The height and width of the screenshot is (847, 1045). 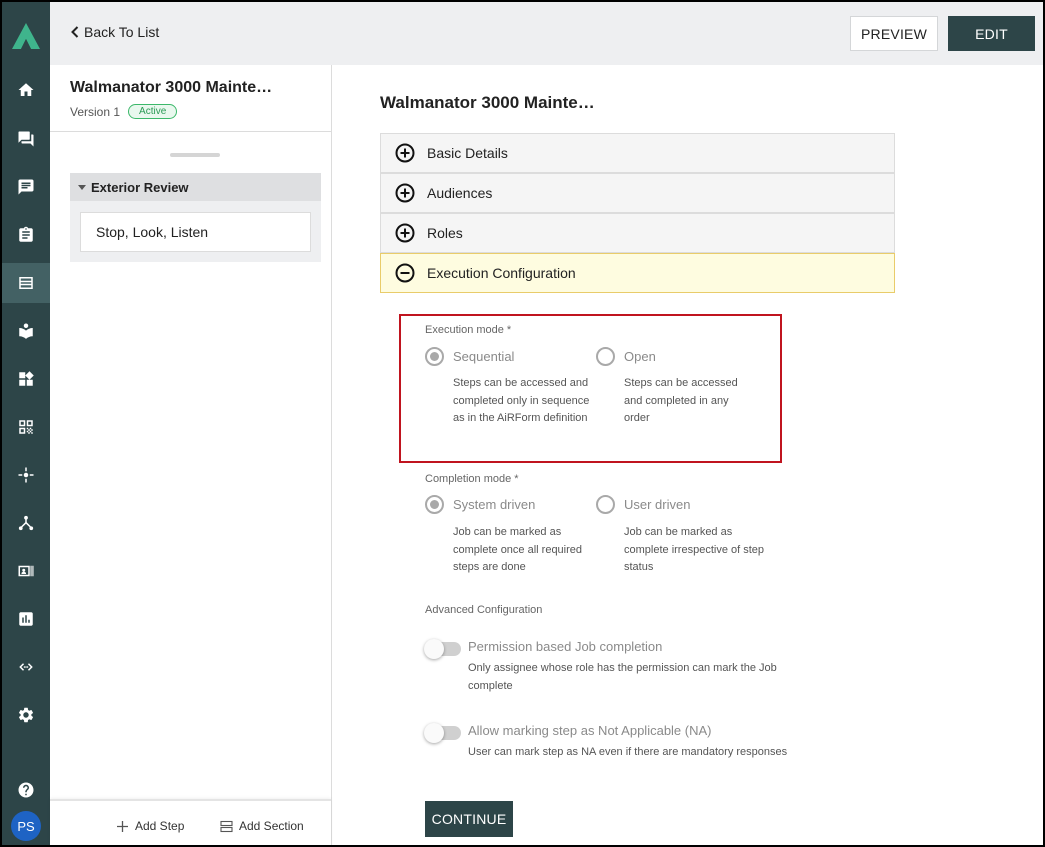 What do you see at coordinates (195, 155) in the screenshot?
I see `drag-handle` at bounding box center [195, 155].